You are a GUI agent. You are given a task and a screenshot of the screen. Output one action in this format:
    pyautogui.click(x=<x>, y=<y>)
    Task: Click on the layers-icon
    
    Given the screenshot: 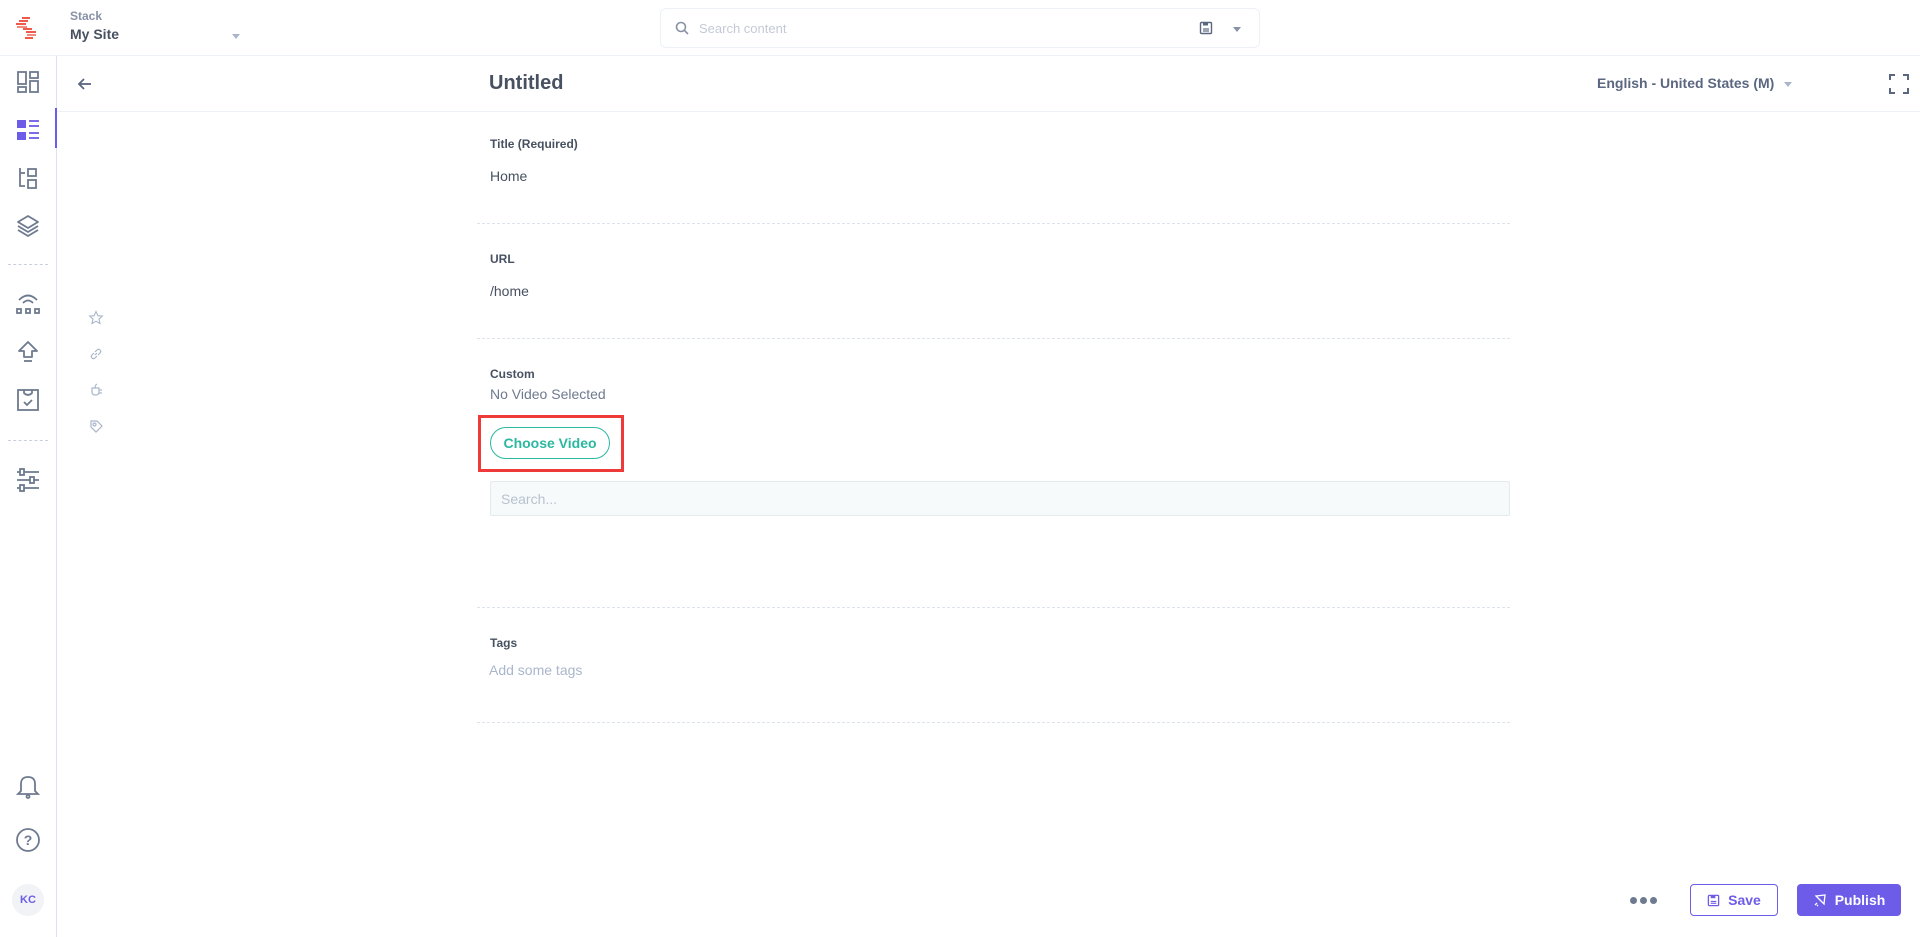 What is the action you would take?
    pyautogui.click(x=28, y=226)
    